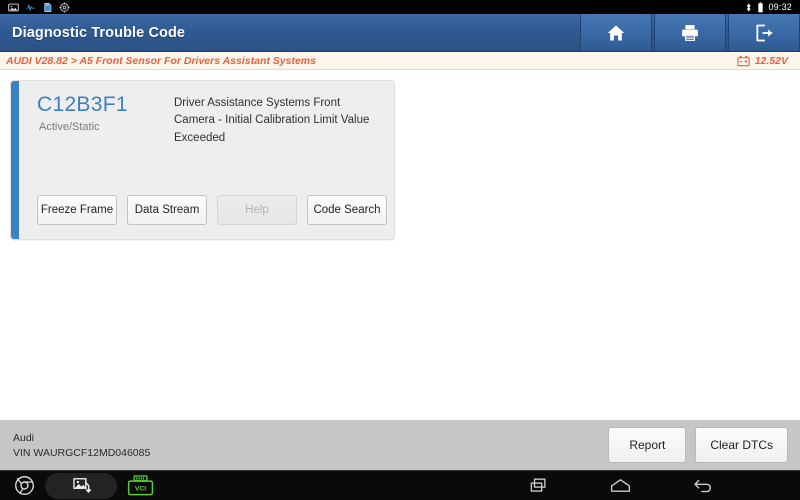  Describe the element at coordinates (99, 32) in the screenshot. I see `page-title: Diagnostic Trouble Code` at that location.